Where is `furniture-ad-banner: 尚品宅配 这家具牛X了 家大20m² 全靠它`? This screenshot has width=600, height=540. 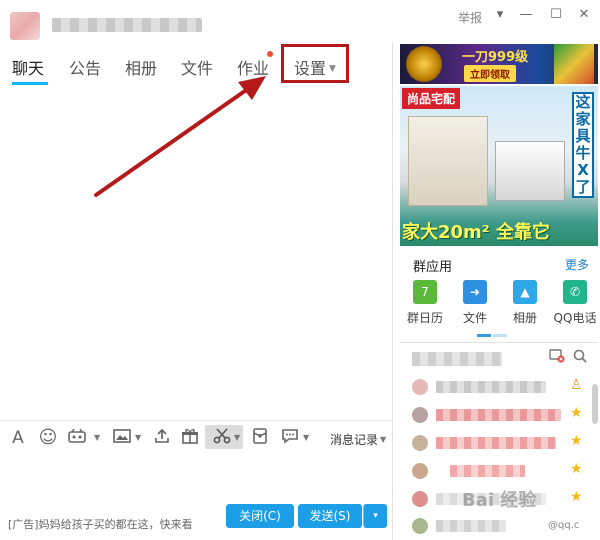 furniture-ad-banner: 尚品宅配 这家具牛X了 家大20m² 全靠它 is located at coordinates (499, 166).